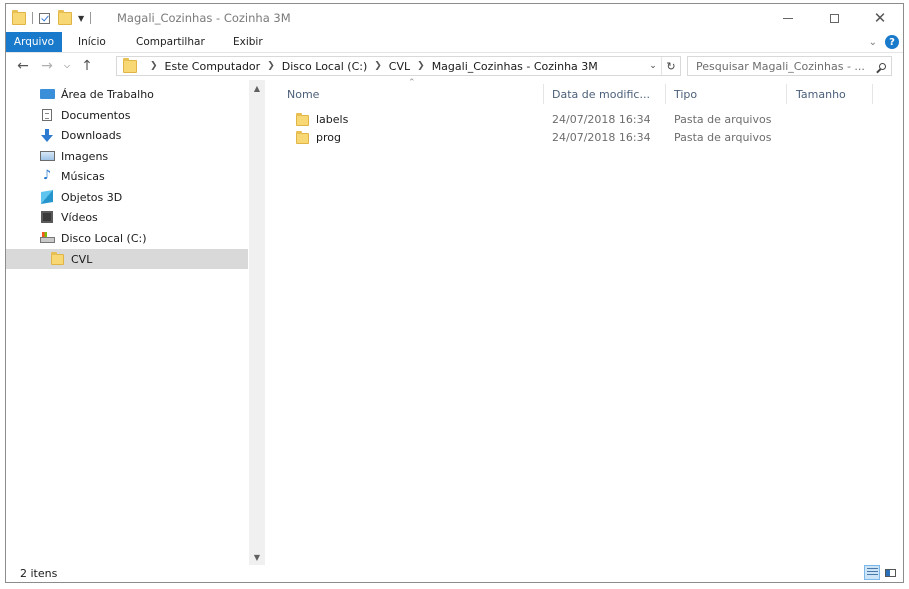 This screenshot has width=909, height=589. Describe the element at coordinates (44, 18) in the screenshot. I see `properties-icon` at that location.